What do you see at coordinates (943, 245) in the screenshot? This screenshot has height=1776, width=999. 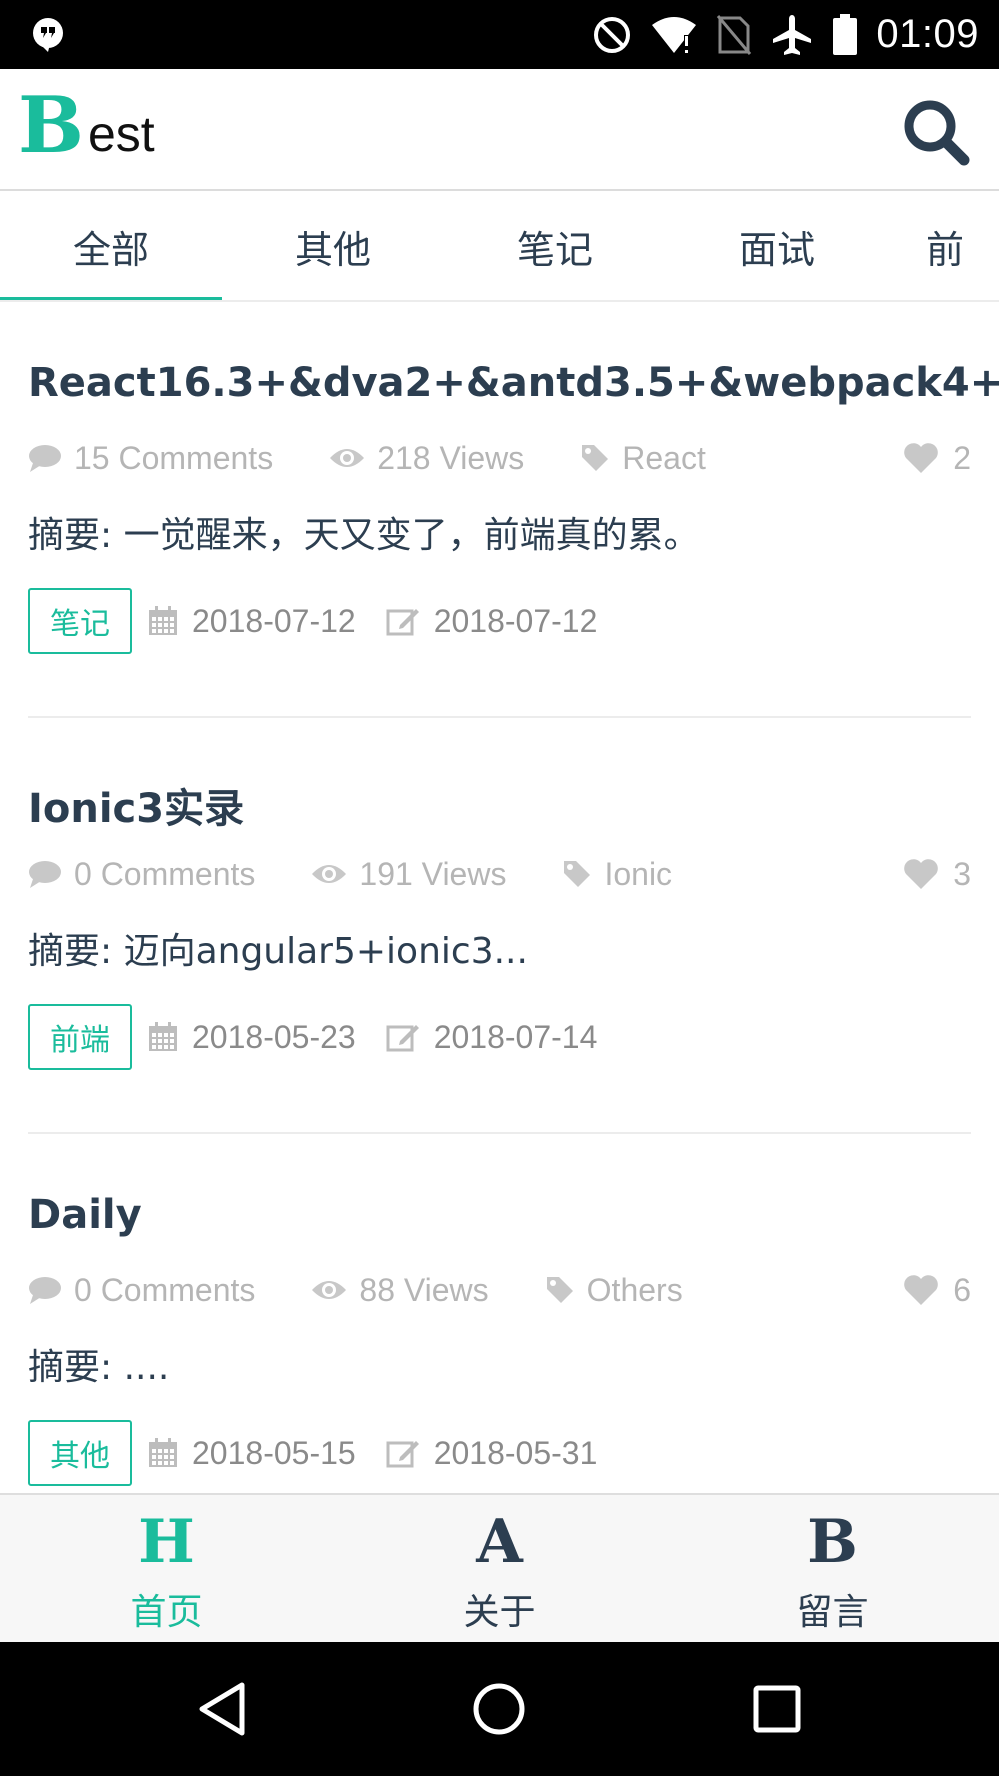 I see `tab-frontend: 前` at bounding box center [943, 245].